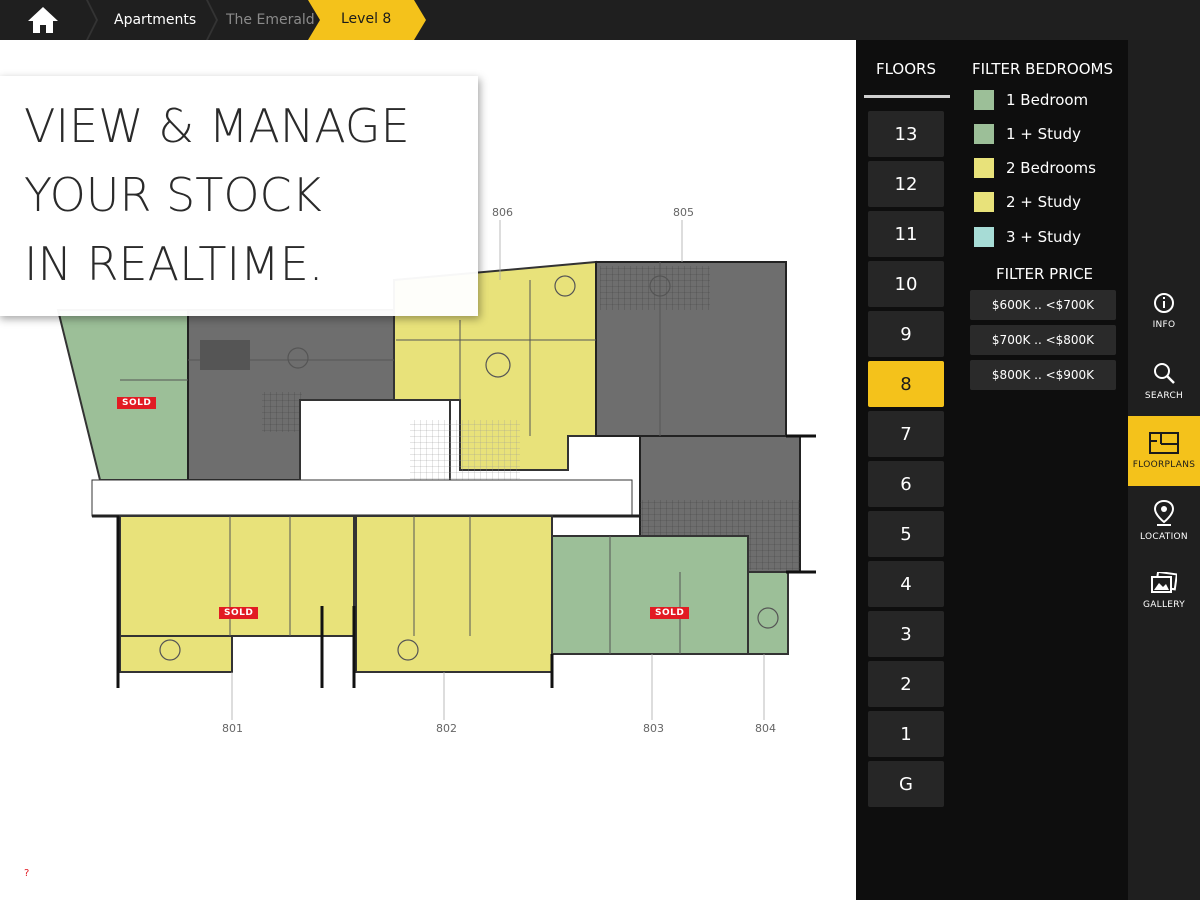 The width and height of the screenshot is (1200, 900). What do you see at coordinates (906, 484) in the screenshot?
I see `floor-button-6: 6` at bounding box center [906, 484].